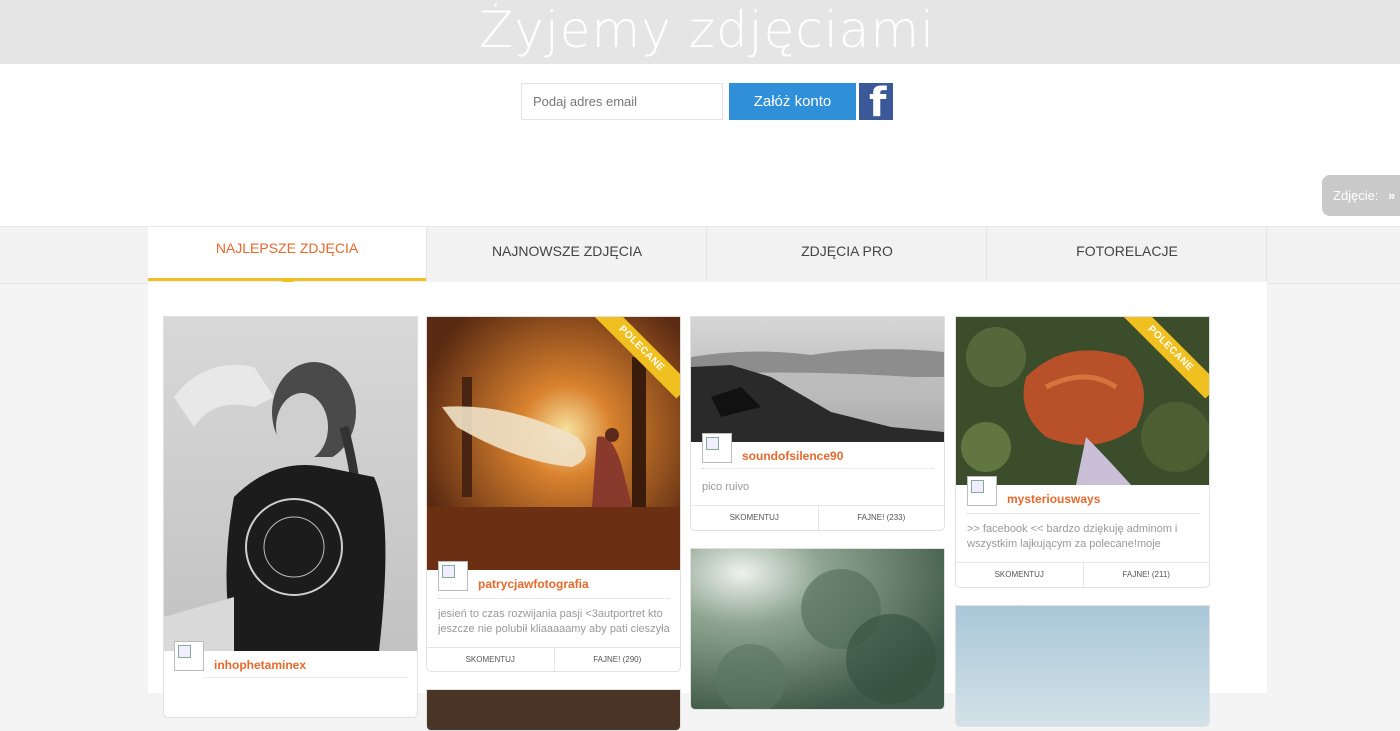 The height and width of the screenshot is (731, 1400). I want to click on card-actions: SKOMENTUJ FAJNE! (211), so click(1082, 574).